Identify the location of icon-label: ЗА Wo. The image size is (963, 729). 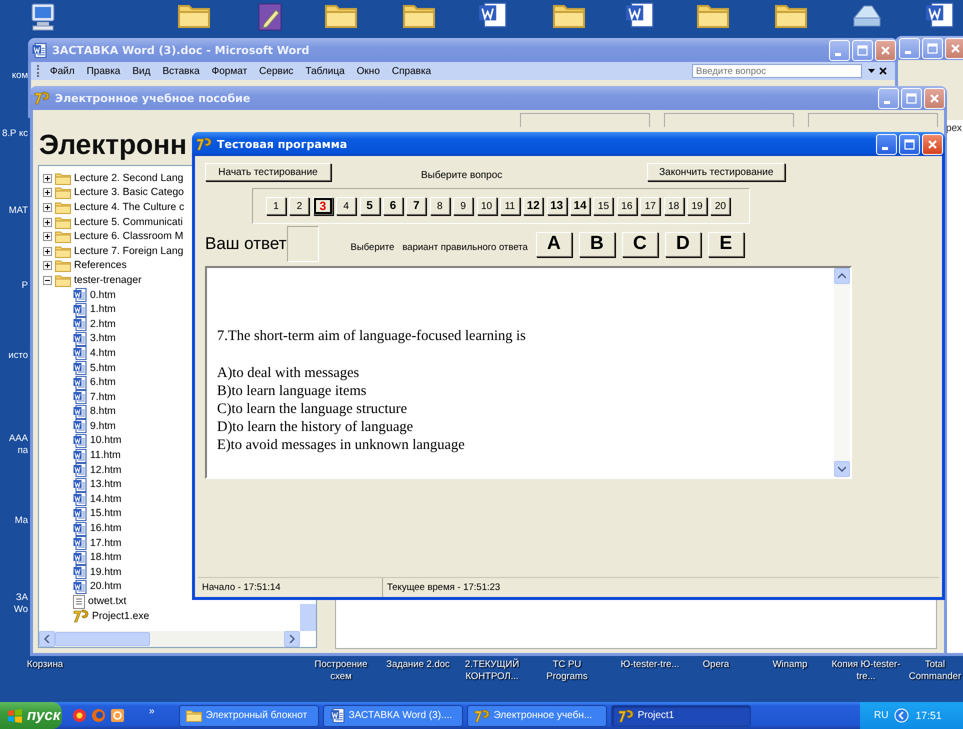
(14, 604).